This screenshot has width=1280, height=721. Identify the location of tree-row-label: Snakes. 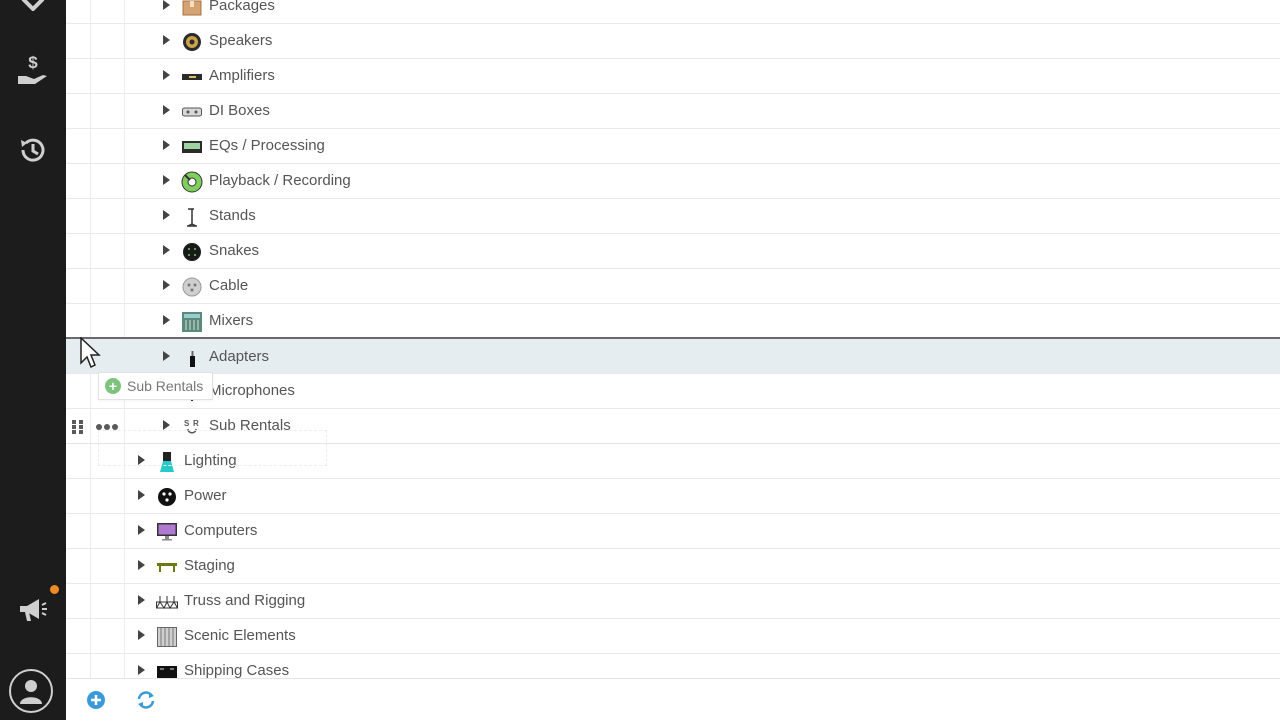
(234, 250).